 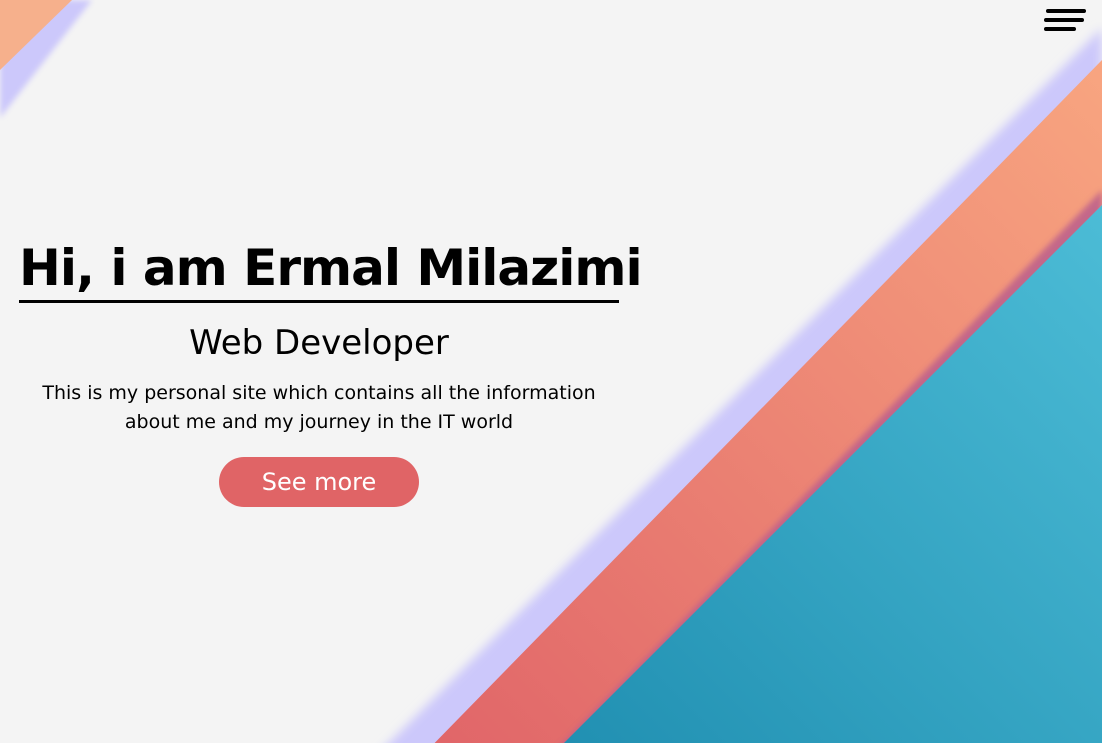 I want to click on menu-line-top, so click(x=1066, y=11).